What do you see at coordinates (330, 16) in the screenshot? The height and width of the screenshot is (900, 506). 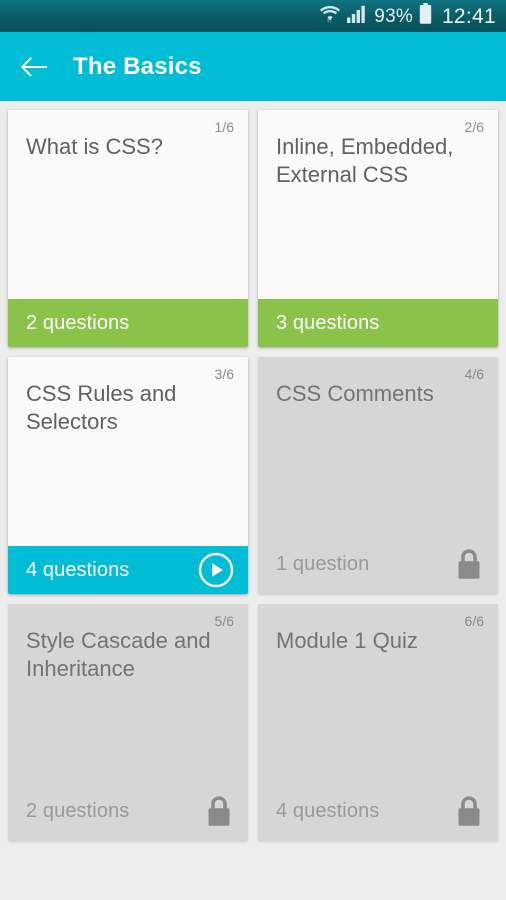 I see `wifi-icon` at bounding box center [330, 16].